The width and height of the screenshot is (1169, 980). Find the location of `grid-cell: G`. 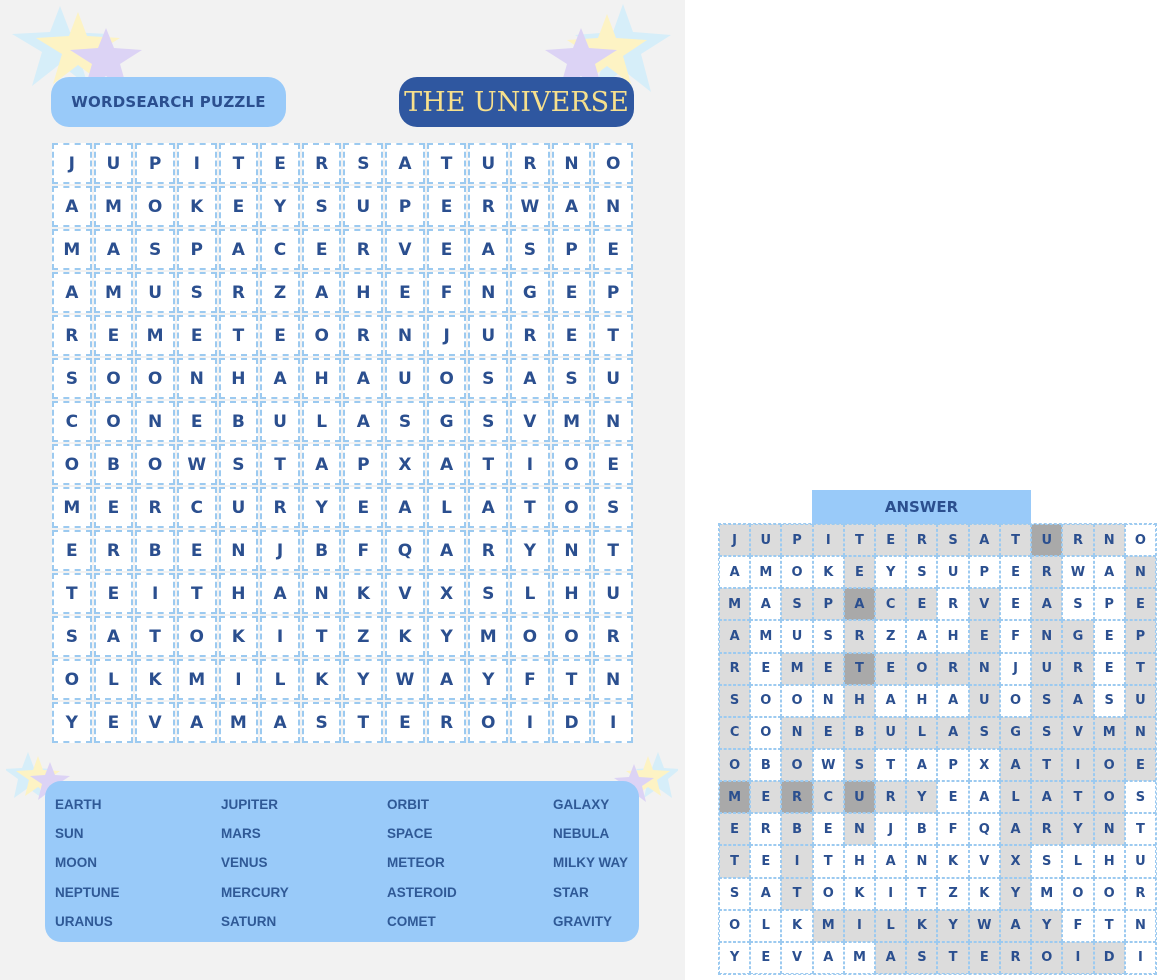

grid-cell: G is located at coordinates (446, 421).